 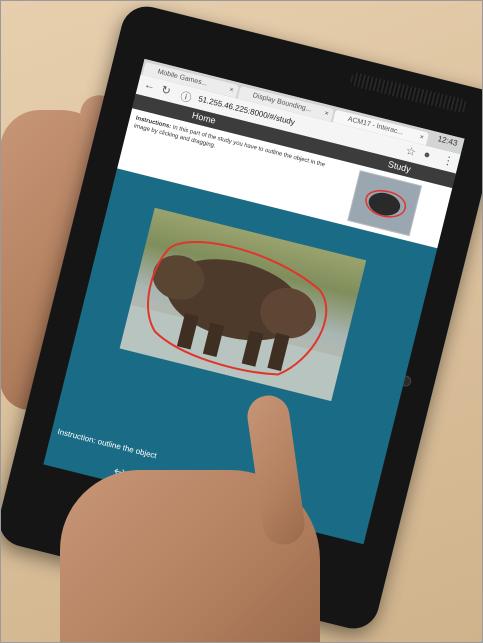 What do you see at coordinates (448, 160) in the screenshot?
I see `more-vert-icon: ⋮` at bounding box center [448, 160].